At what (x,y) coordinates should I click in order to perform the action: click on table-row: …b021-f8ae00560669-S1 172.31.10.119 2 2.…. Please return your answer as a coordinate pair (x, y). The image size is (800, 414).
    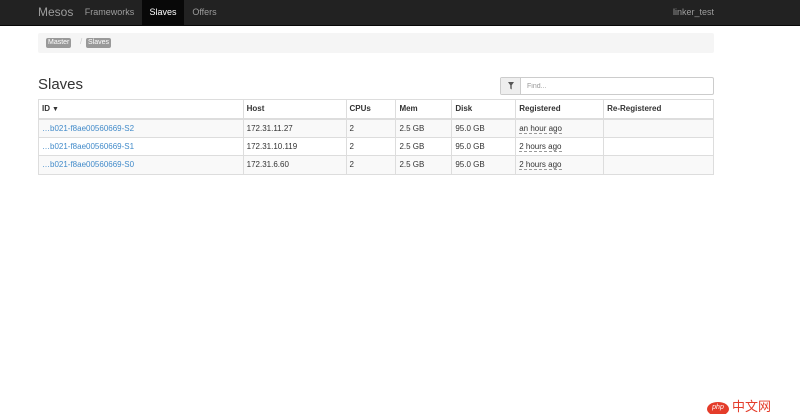
    Looking at the image, I should click on (376, 146).